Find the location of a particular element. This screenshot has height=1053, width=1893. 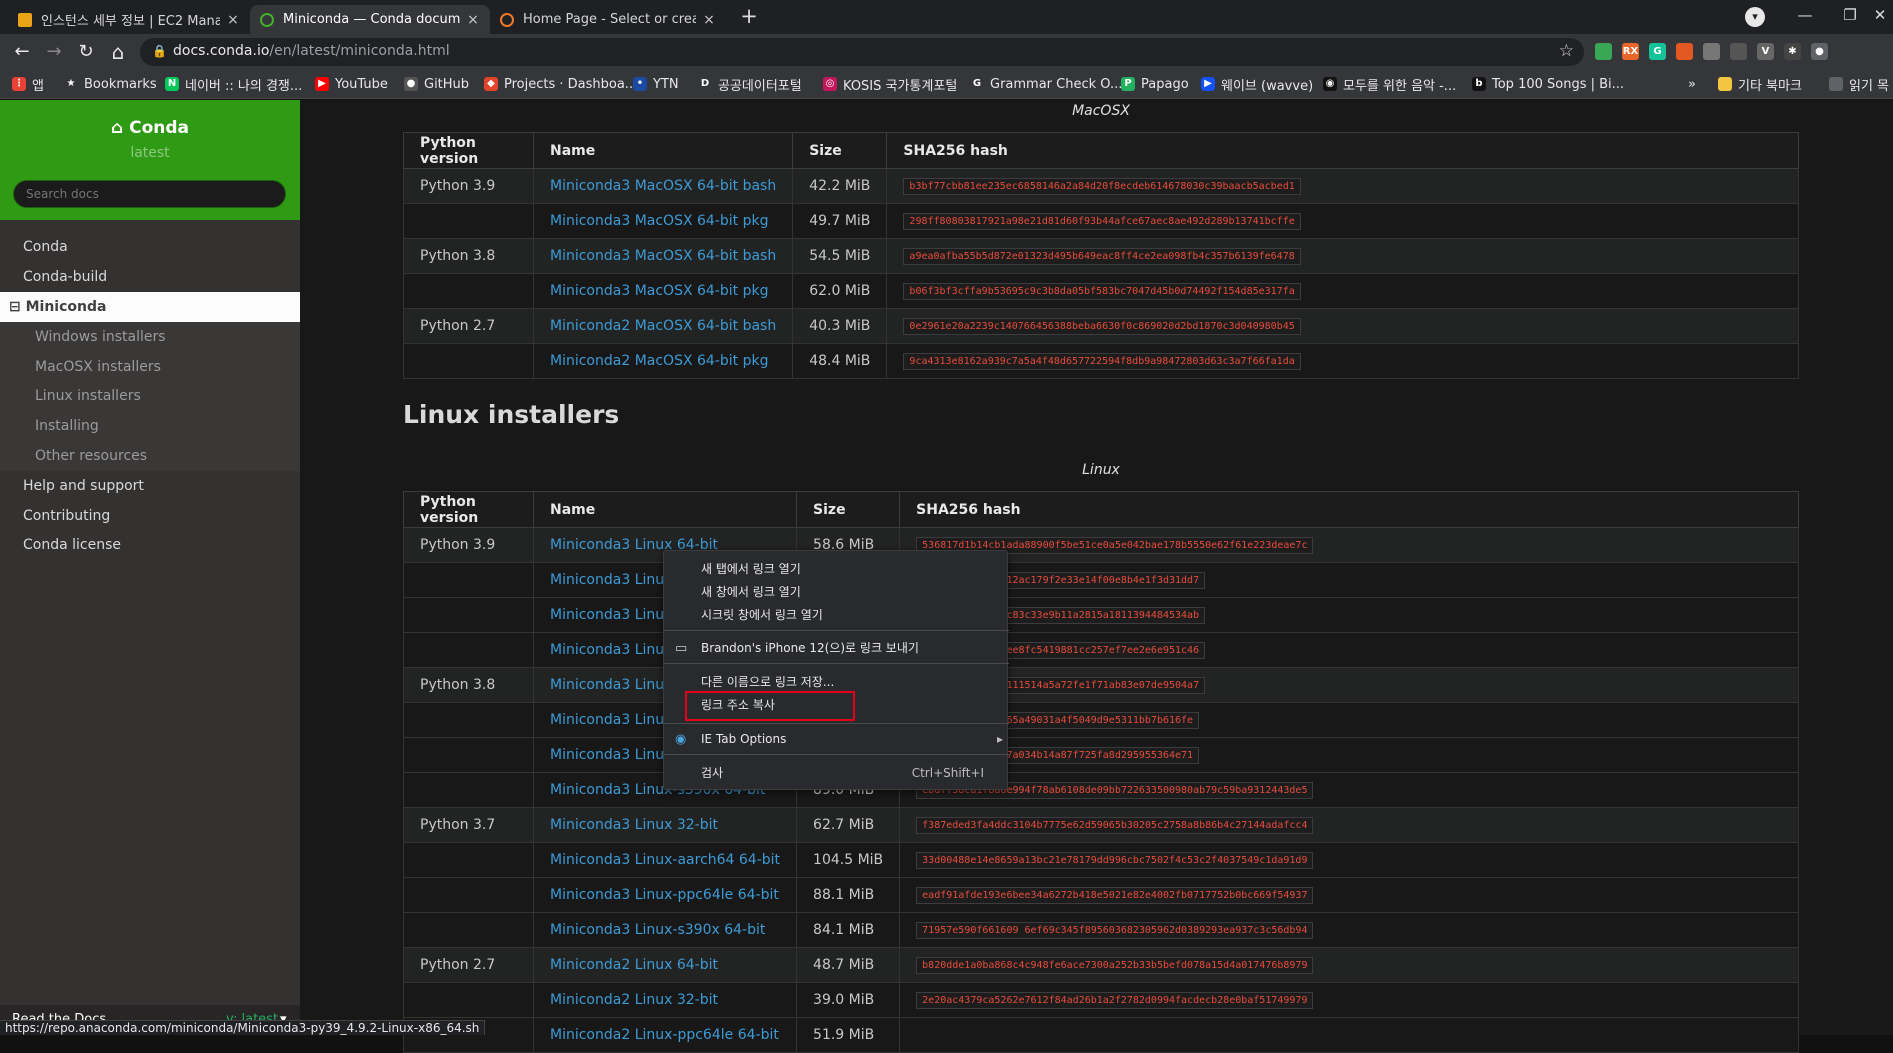

installer-link: Miniconda3 Linux-s390x 64-bit is located at coordinates (665, 930).